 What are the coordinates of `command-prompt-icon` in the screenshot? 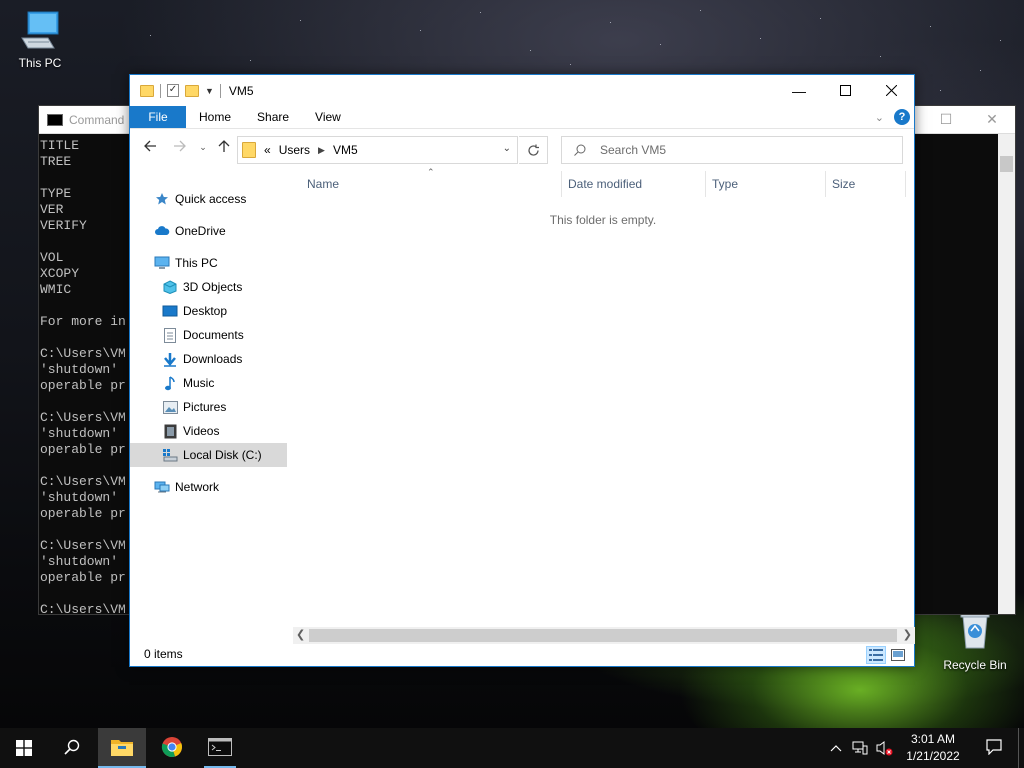 It's located at (220, 748).